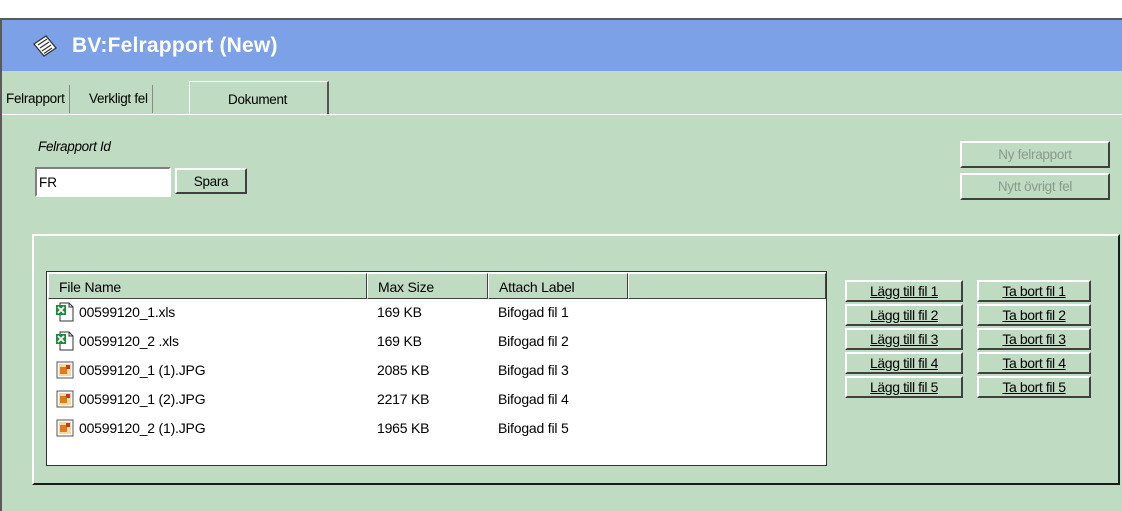 The height and width of the screenshot is (511, 1122). What do you see at coordinates (36, 99) in the screenshot?
I see `tab-felrapport: Felrapport` at bounding box center [36, 99].